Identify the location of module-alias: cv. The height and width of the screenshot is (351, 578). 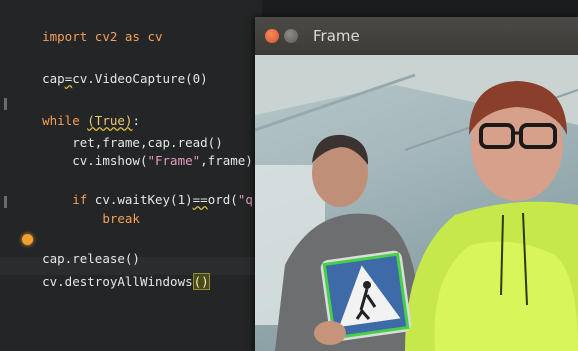
(151, 36).